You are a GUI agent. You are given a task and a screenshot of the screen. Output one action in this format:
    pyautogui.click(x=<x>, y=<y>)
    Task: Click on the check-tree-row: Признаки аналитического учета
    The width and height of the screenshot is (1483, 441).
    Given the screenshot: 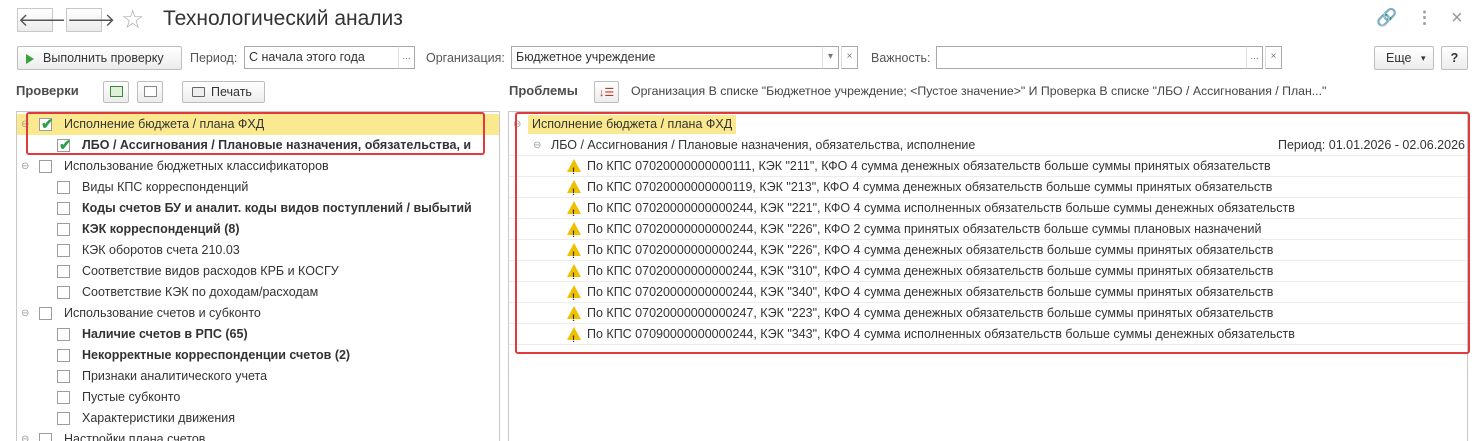 What is the action you would take?
    pyautogui.click(x=258, y=376)
    